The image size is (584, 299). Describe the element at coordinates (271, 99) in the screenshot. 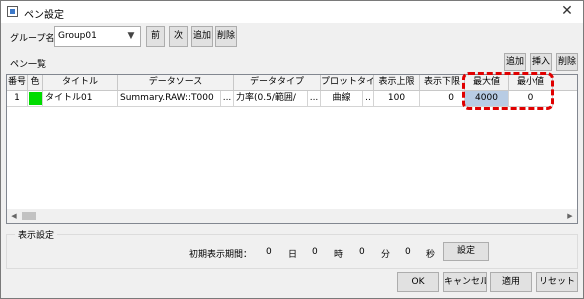

I see `row-1-data-type: 力率(0.5/範囲/` at that location.